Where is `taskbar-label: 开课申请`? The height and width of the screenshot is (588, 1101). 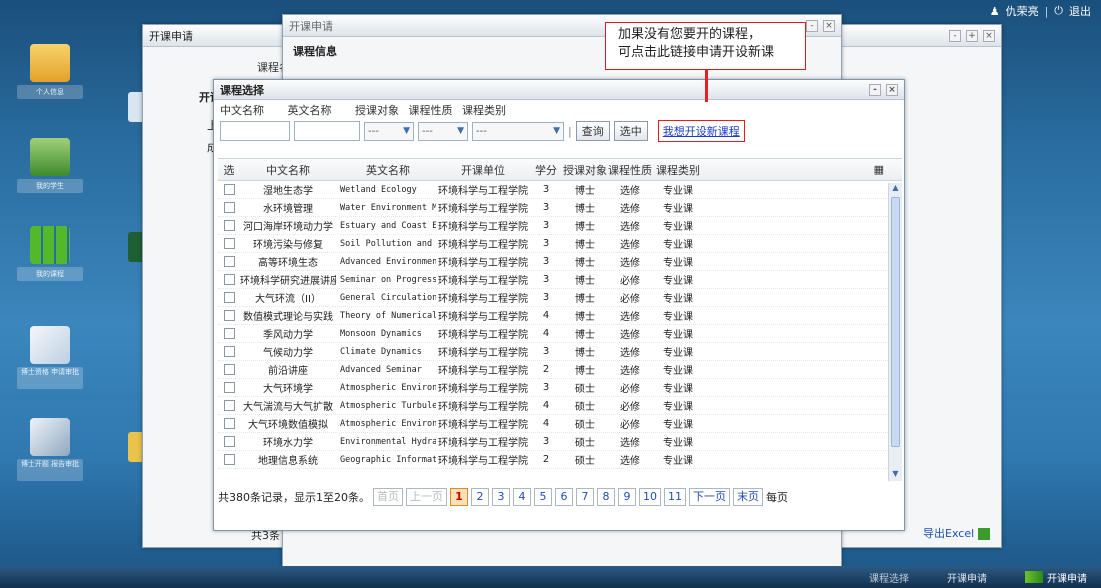 taskbar-label: 开课申请 is located at coordinates (1067, 579).